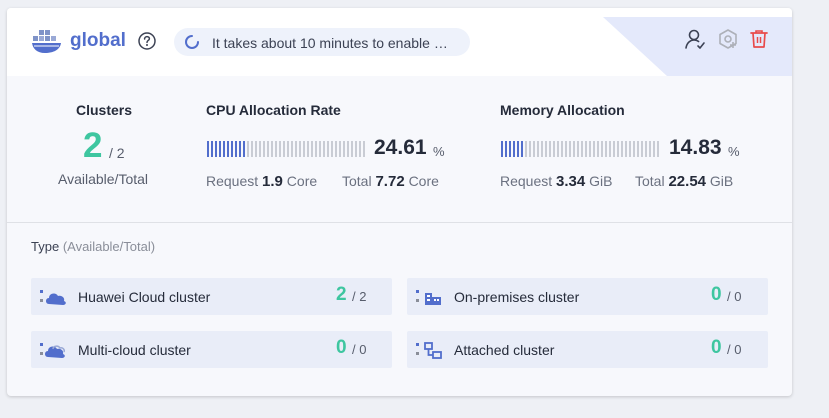 This screenshot has height=418, width=829. I want to click on memory-request: Request 3.34 GiB, so click(556, 181).